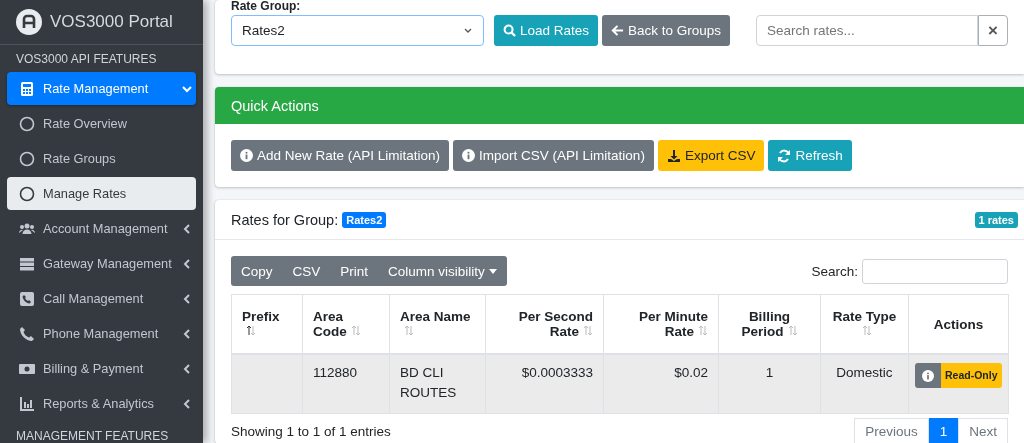 This screenshot has width=1024, height=443. I want to click on back-button: Back to Groups, so click(666, 30).